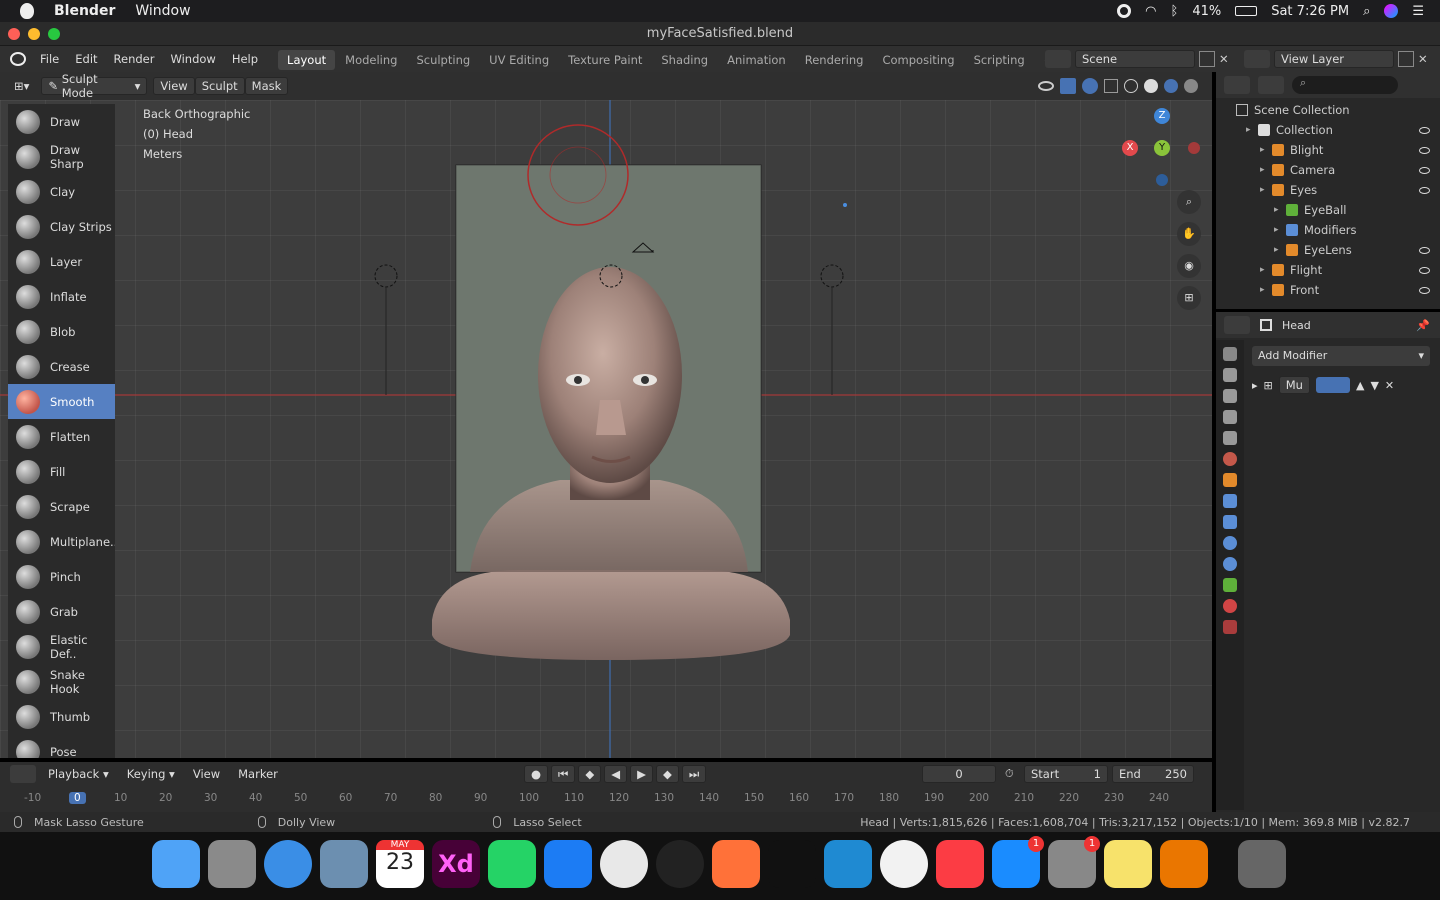 The image size is (1440, 900). Describe the element at coordinates (1153, 774) in the screenshot. I see `end-frame-field: End 250` at that location.